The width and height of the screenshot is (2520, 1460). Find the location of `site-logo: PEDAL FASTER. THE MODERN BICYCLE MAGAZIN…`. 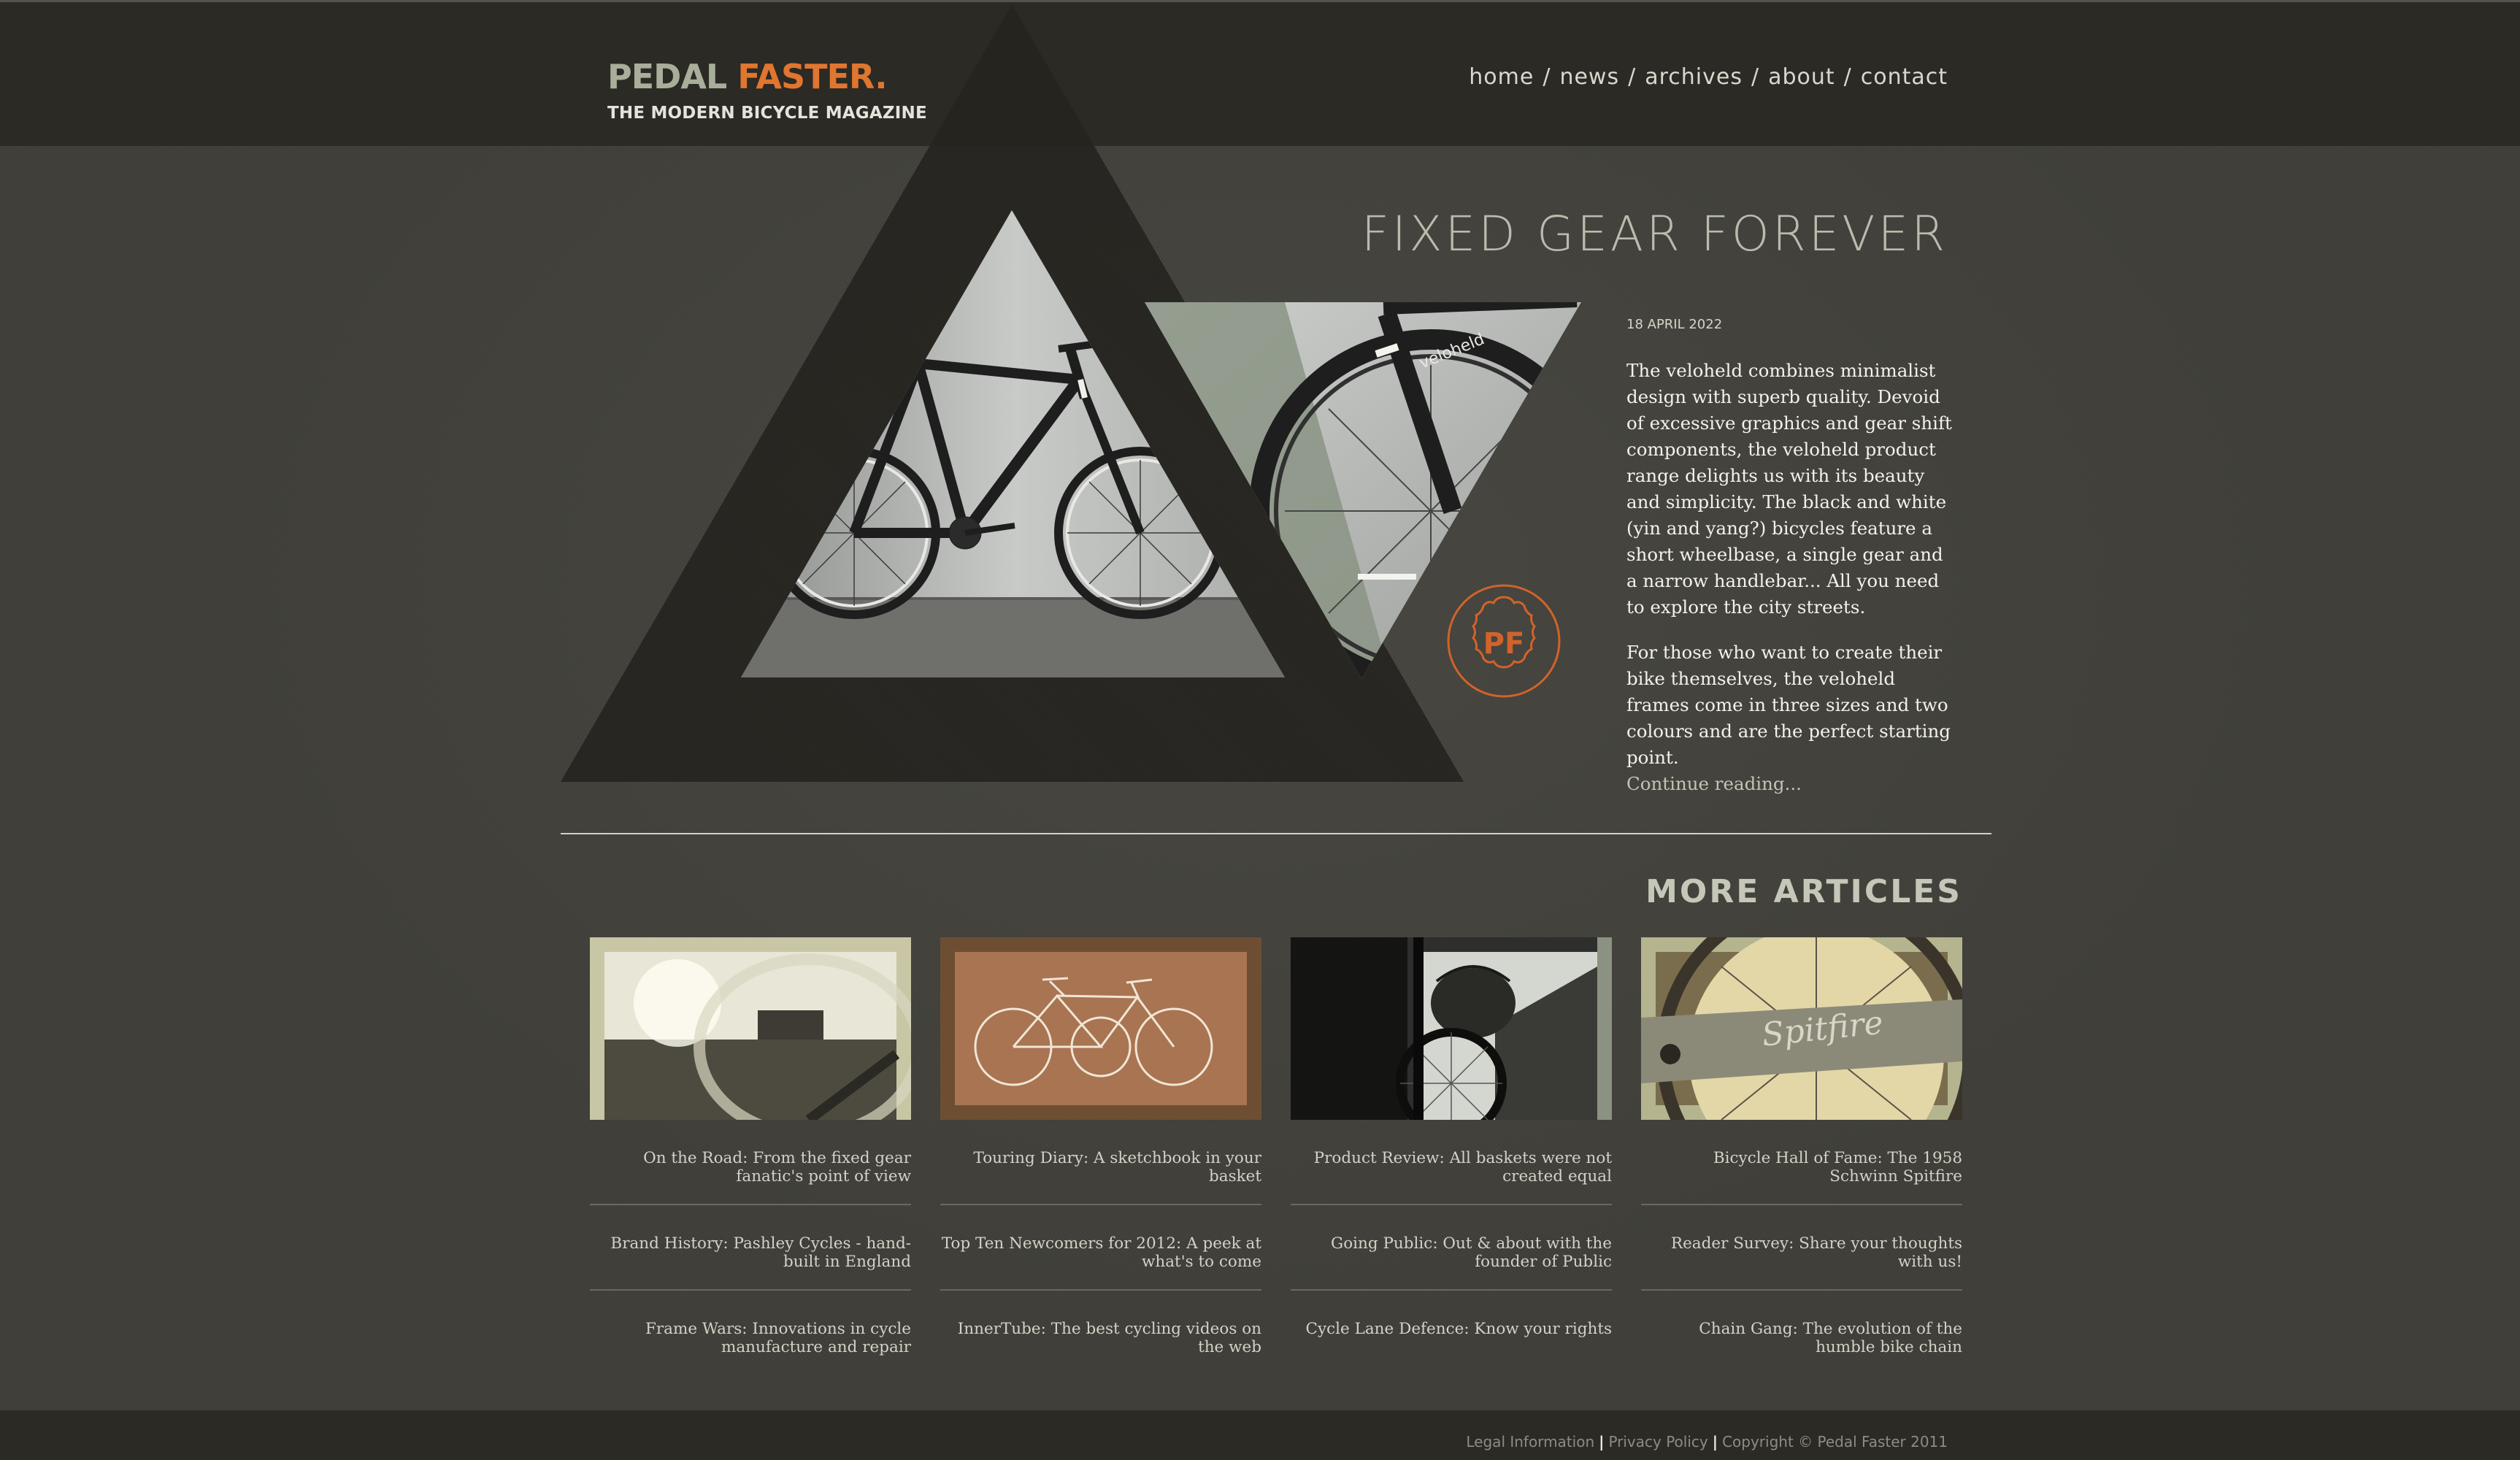

site-logo: PEDAL FASTER. THE MODERN BICYCLE MAGAZIN… is located at coordinates (767, 91).